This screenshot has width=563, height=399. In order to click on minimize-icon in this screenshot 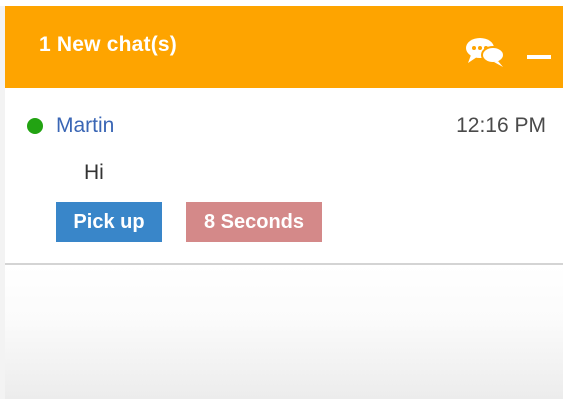, I will do `click(539, 57)`.